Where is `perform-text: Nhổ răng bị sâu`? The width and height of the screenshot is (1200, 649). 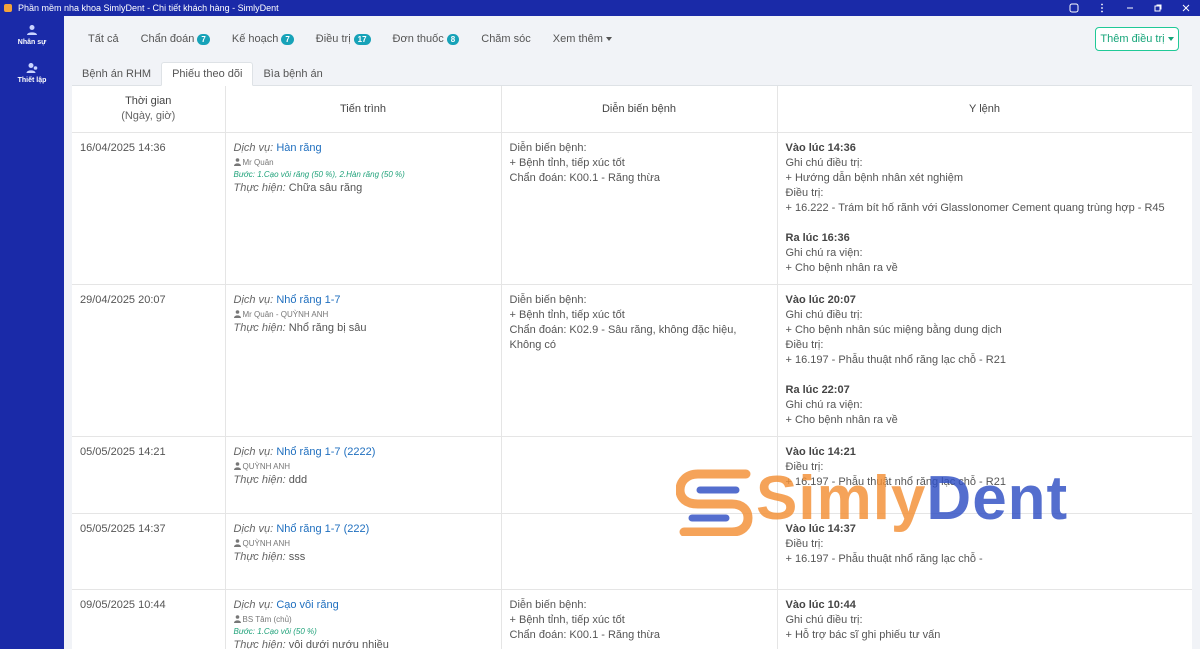 perform-text: Nhổ răng bị sâu is located at coordinates (327, 327).